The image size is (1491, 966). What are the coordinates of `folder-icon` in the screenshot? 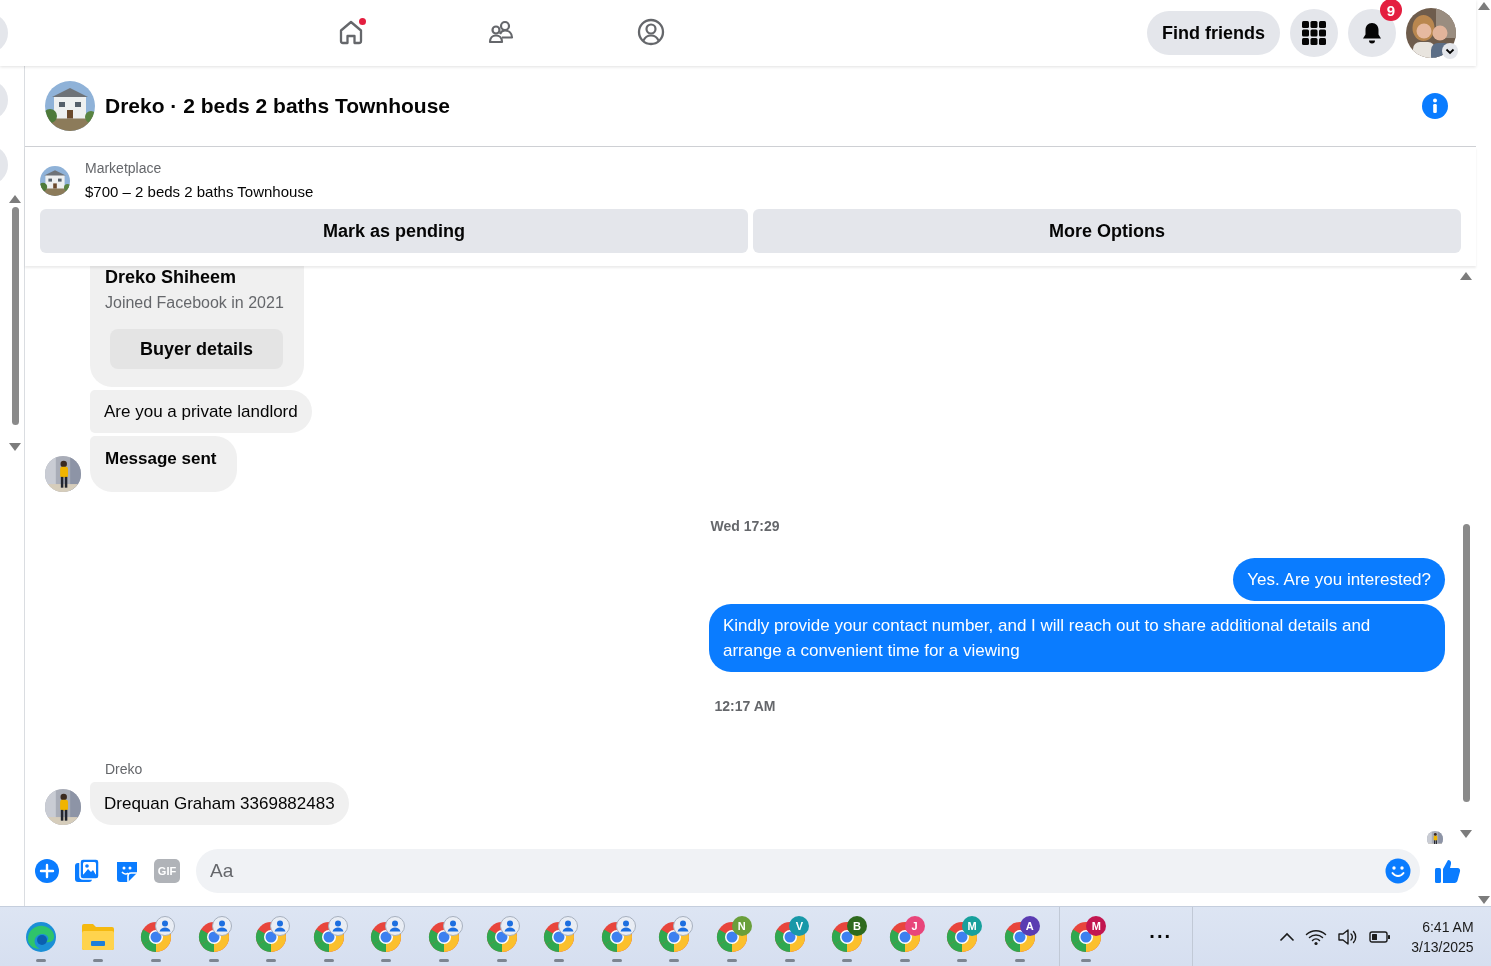 It's located at (98, 936).